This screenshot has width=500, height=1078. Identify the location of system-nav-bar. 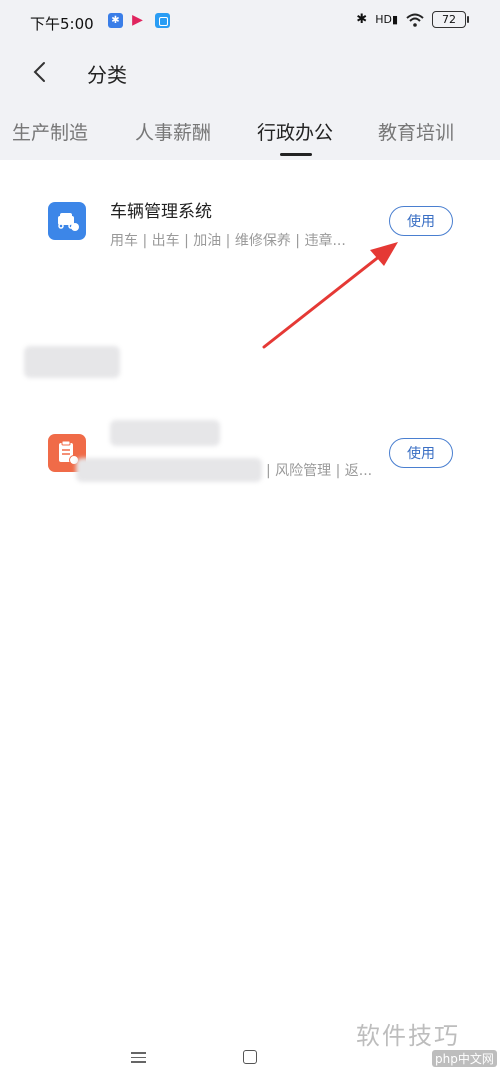
(250, 1059).